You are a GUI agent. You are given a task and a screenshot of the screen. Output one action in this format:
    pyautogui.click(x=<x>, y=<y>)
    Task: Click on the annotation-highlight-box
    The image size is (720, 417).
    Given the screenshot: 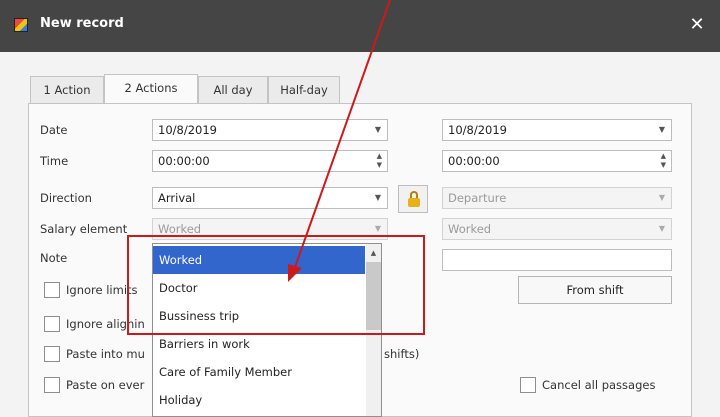 What is the action you would take?
    pyautogui.click(x=276, y=285)
    